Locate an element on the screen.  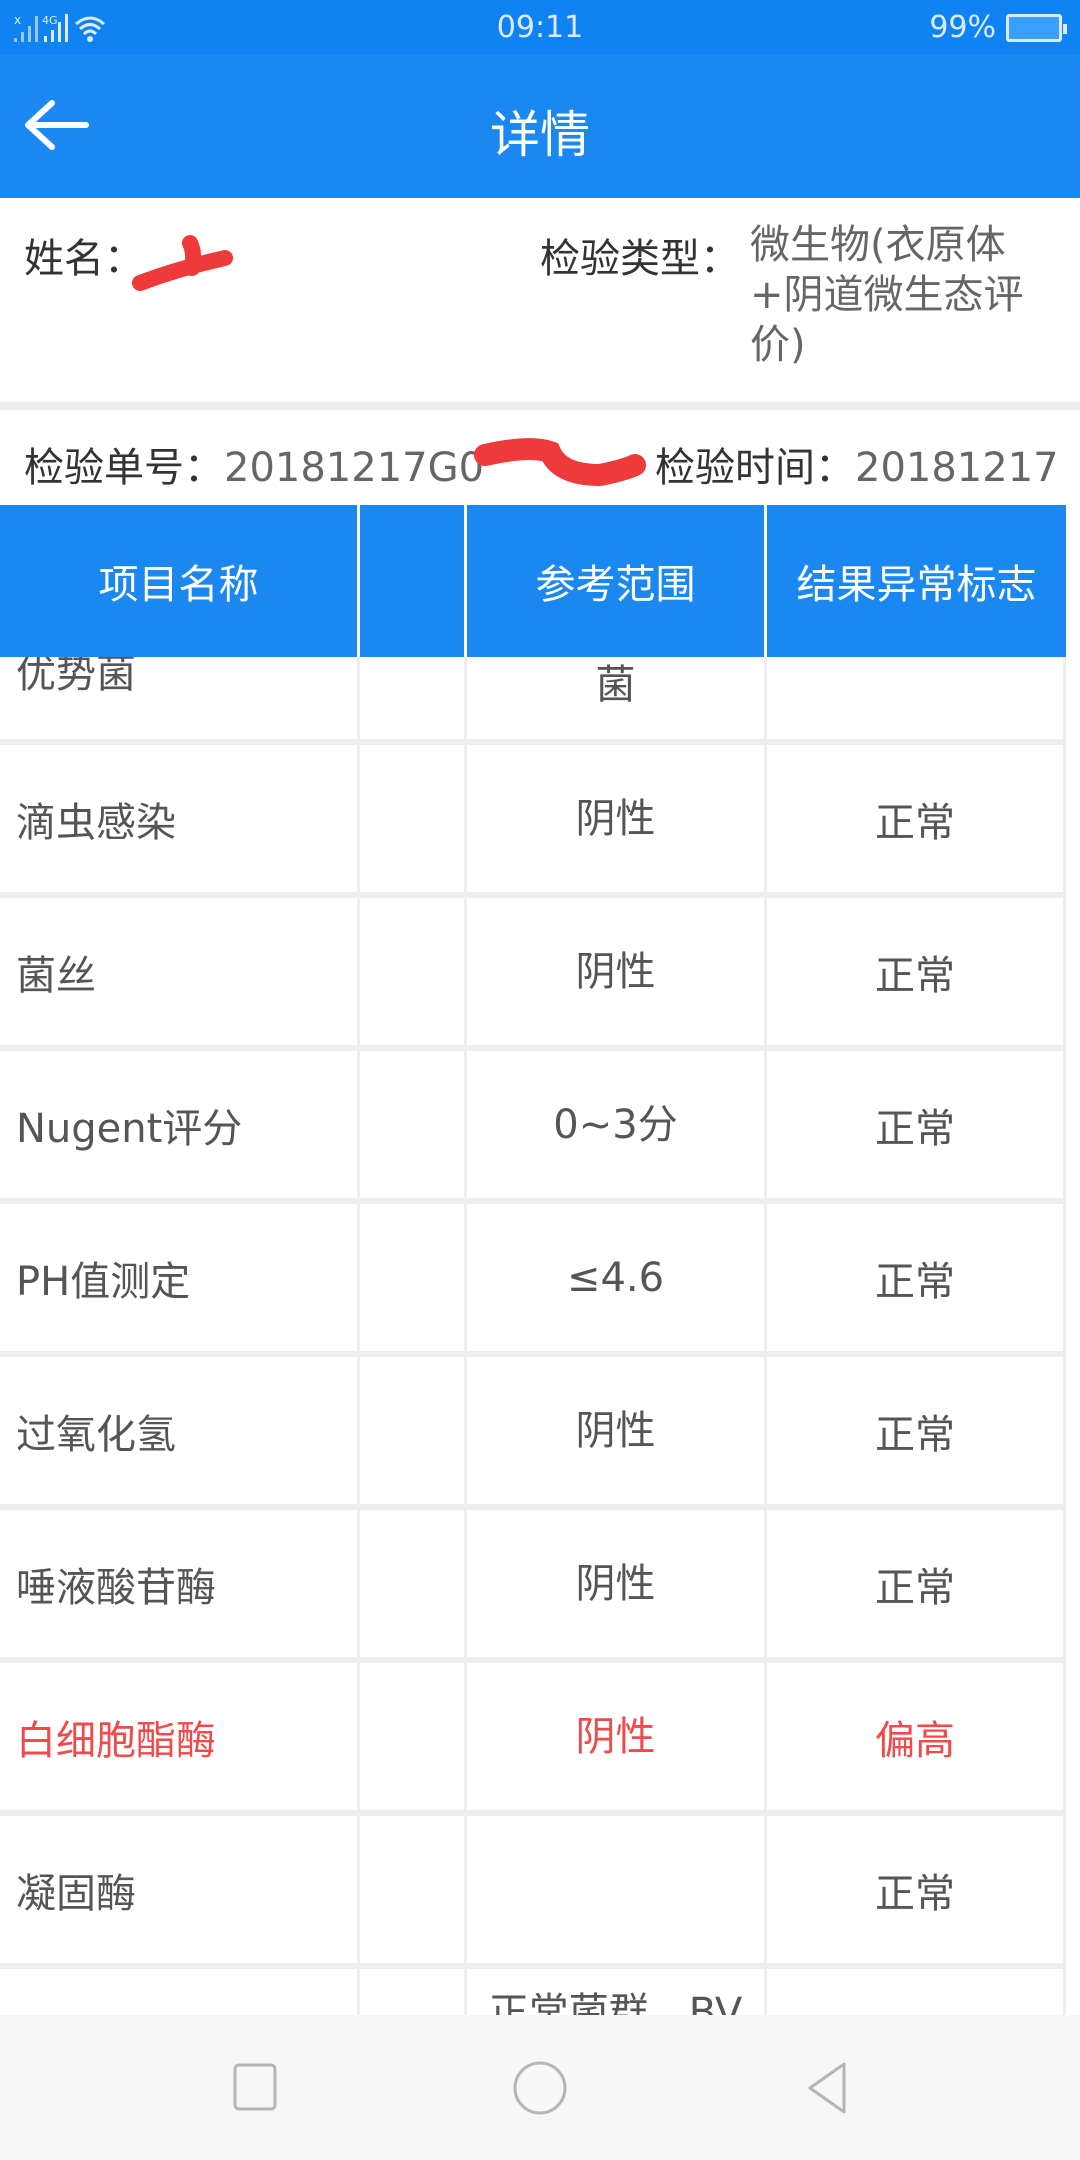
clock: 09:11 is located at coordinates (540, 27).